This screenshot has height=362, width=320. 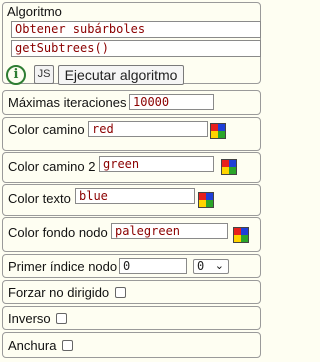 What do you see at coordinates (16, 75) in the screenshot?
I see `info-icon: i` at bounding box center [16, 75].